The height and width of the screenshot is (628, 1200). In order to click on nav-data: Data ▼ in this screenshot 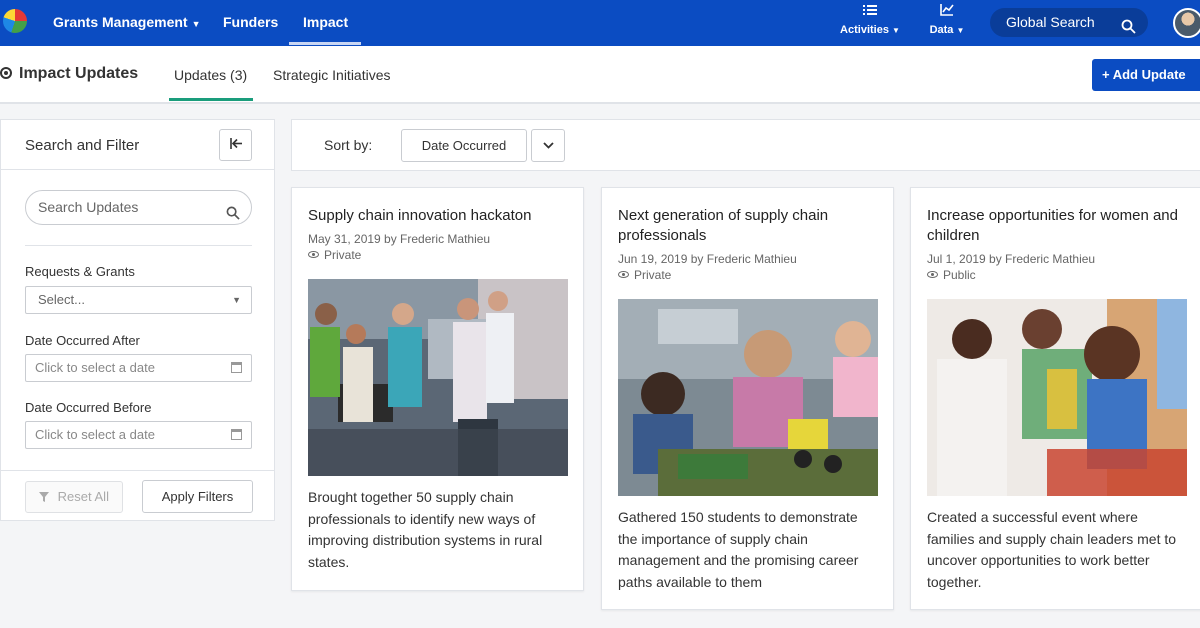, I will do `click(947, 21)`.